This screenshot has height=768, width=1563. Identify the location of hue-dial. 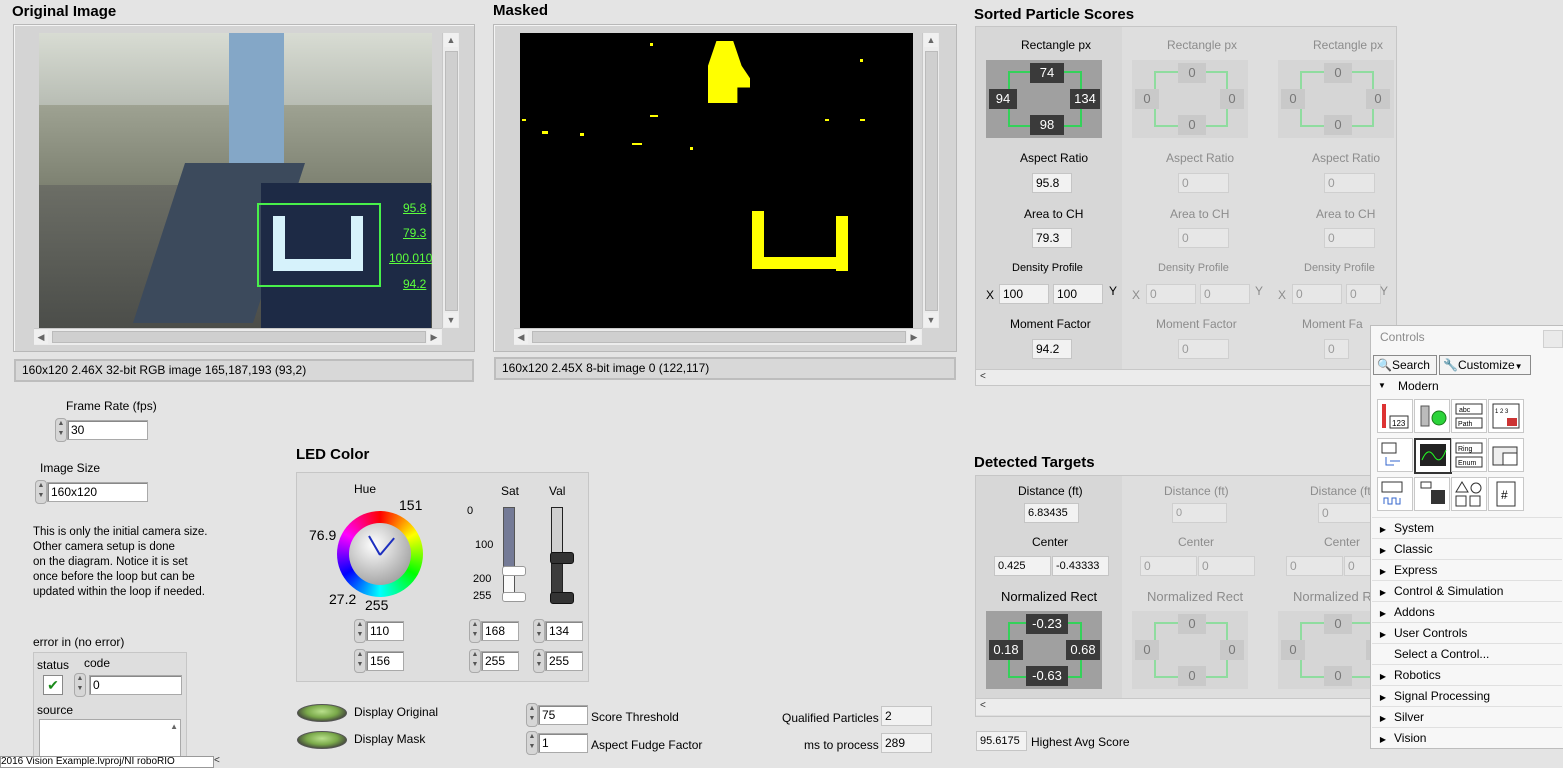
(380, 554).